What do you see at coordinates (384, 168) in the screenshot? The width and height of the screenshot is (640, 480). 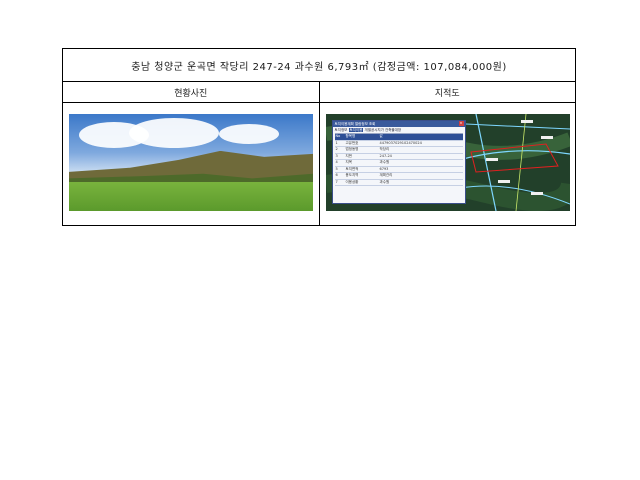 I see `row-value: 6793` at bounding box center [384, 168].